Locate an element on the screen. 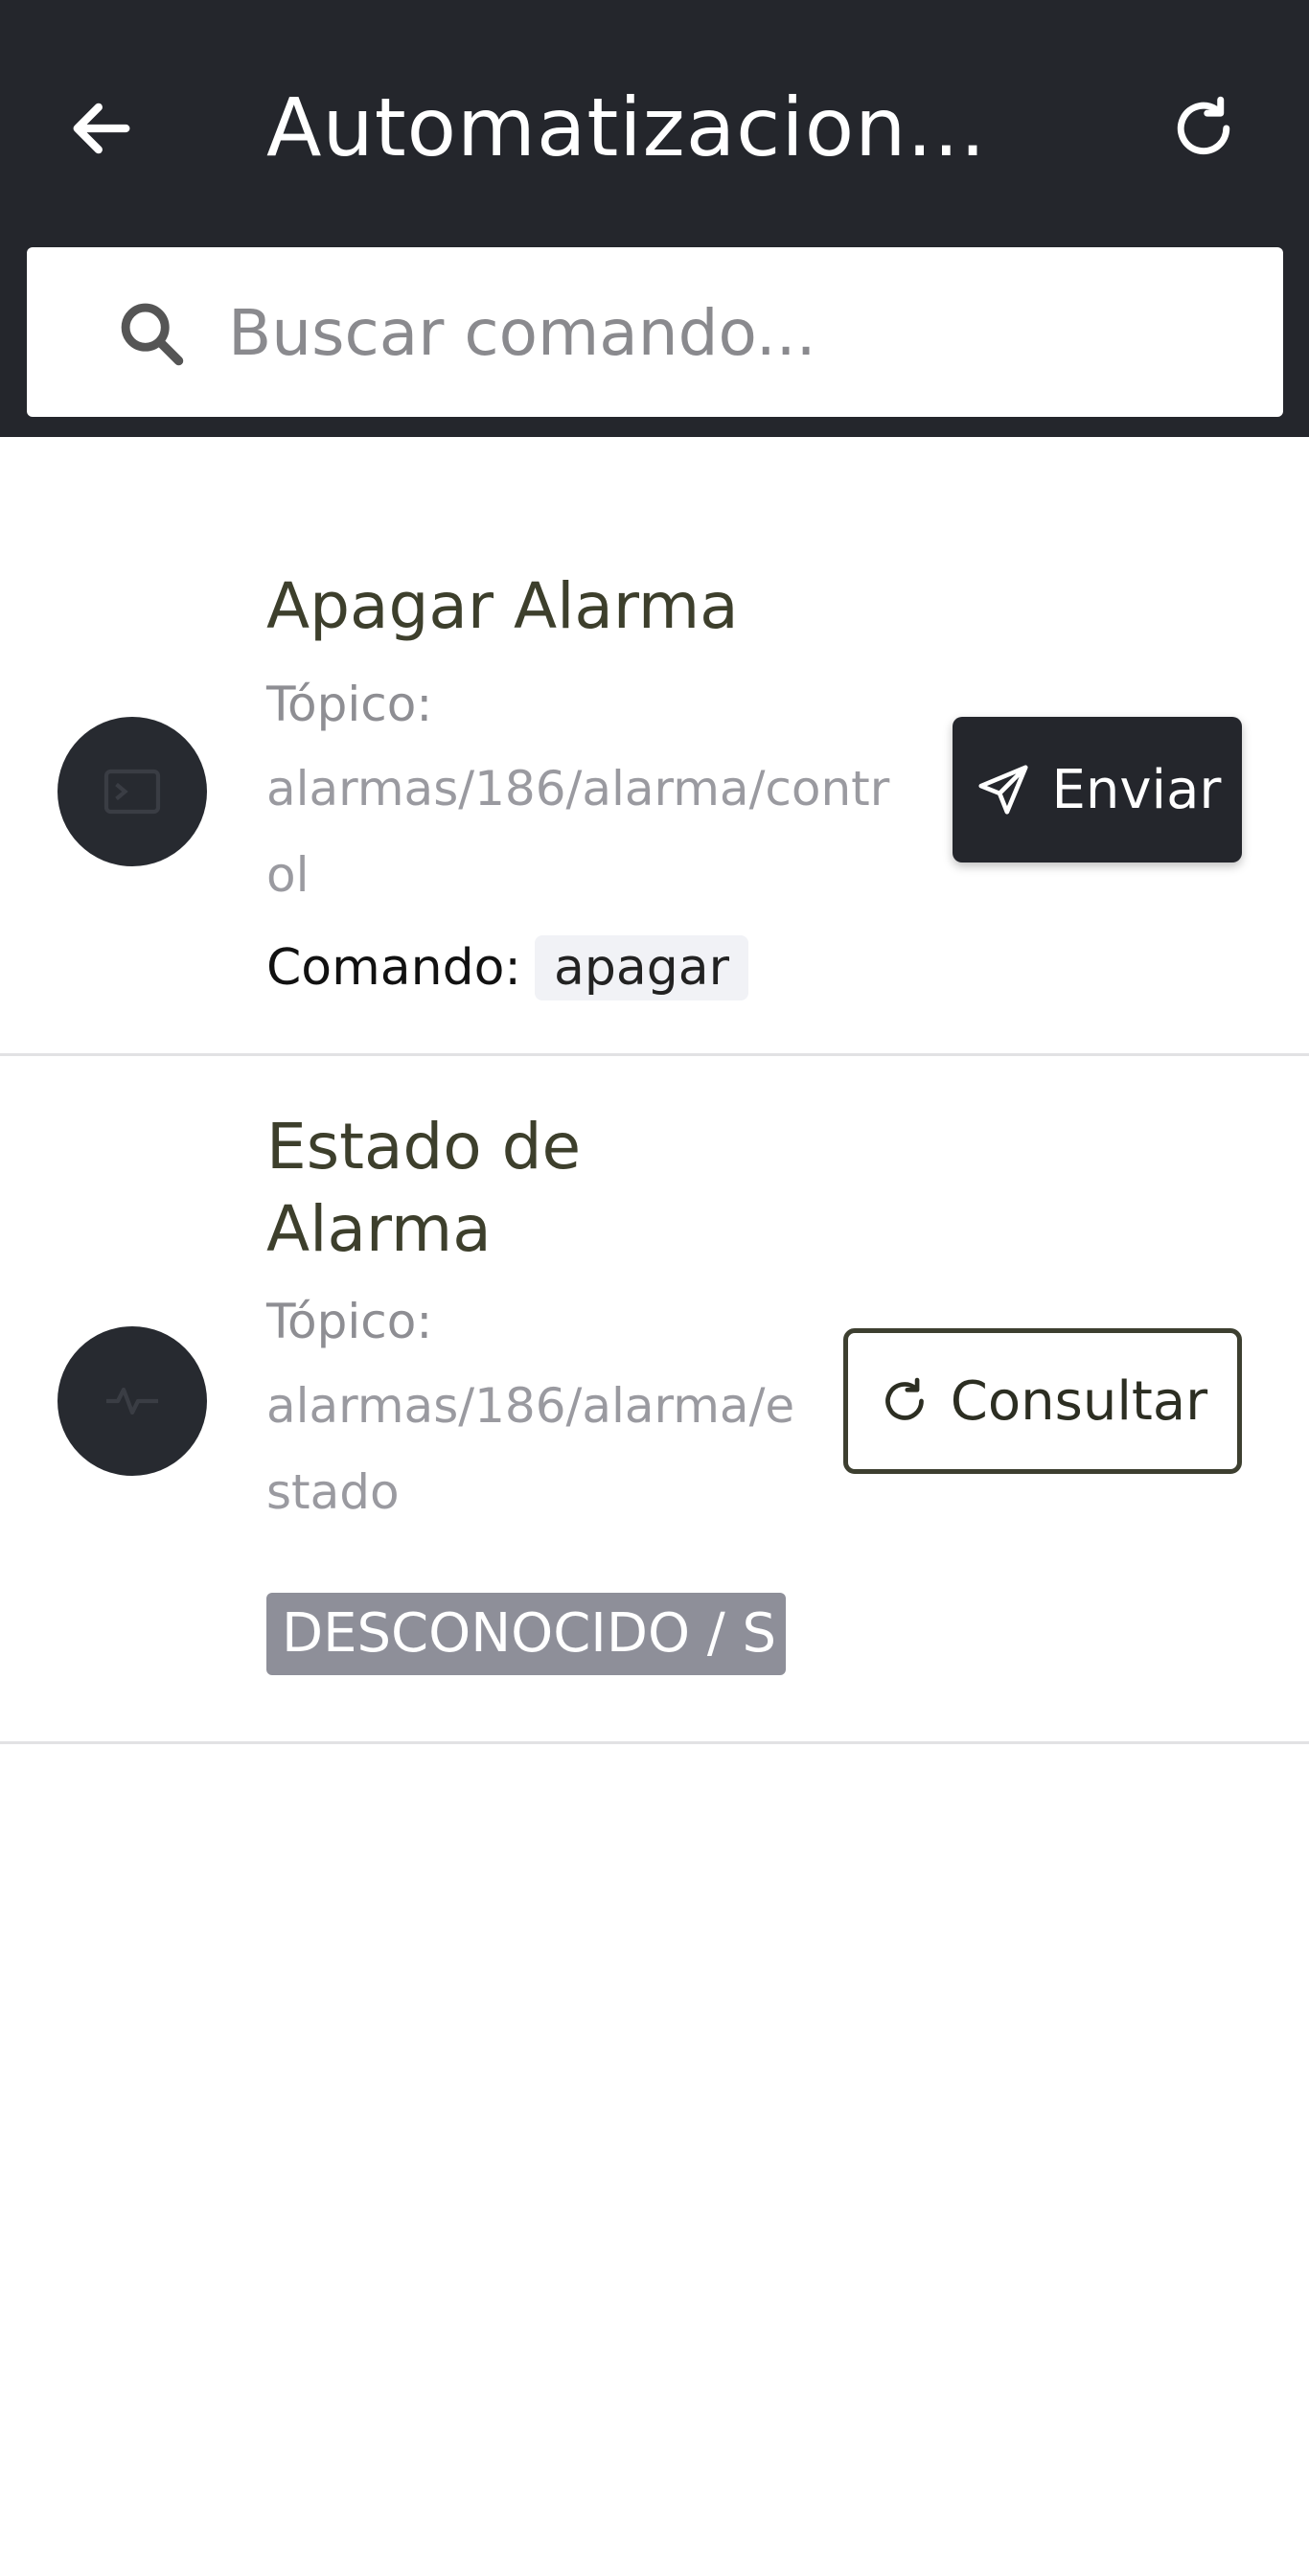 The image size is (1309, 2576). status-badge: DESCONOCIDO / S is located at coordinates (526, 1634).